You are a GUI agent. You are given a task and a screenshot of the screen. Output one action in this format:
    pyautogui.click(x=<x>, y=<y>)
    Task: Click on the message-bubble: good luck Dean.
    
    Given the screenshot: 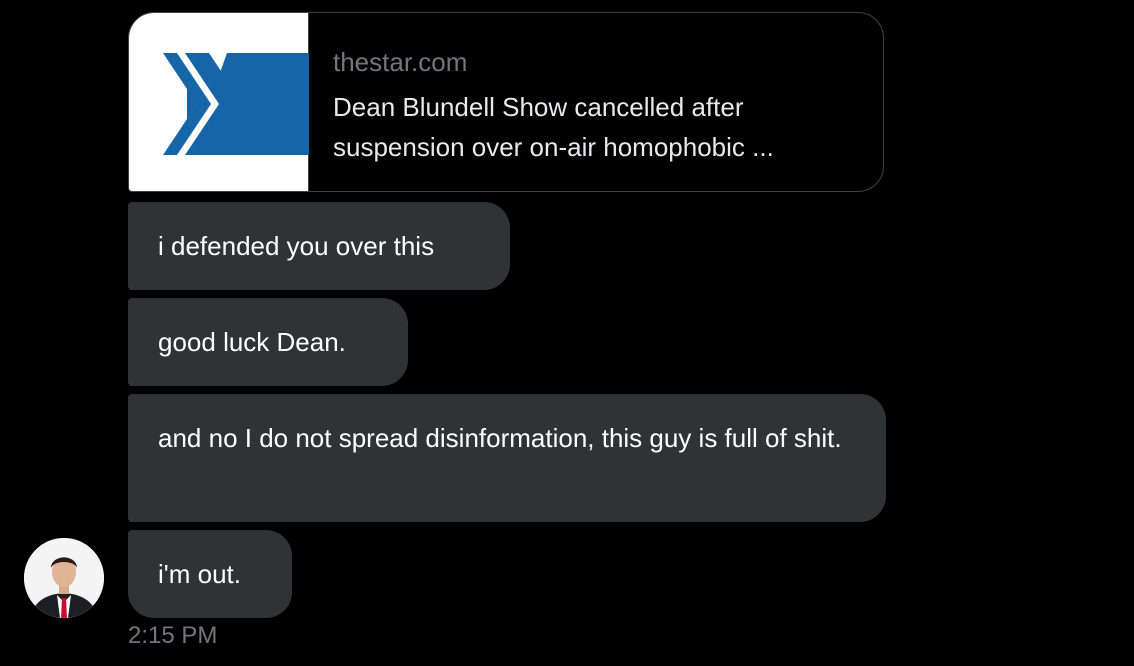 What is the action you would take?
    pyautogui.click(x=268, y=342)
    